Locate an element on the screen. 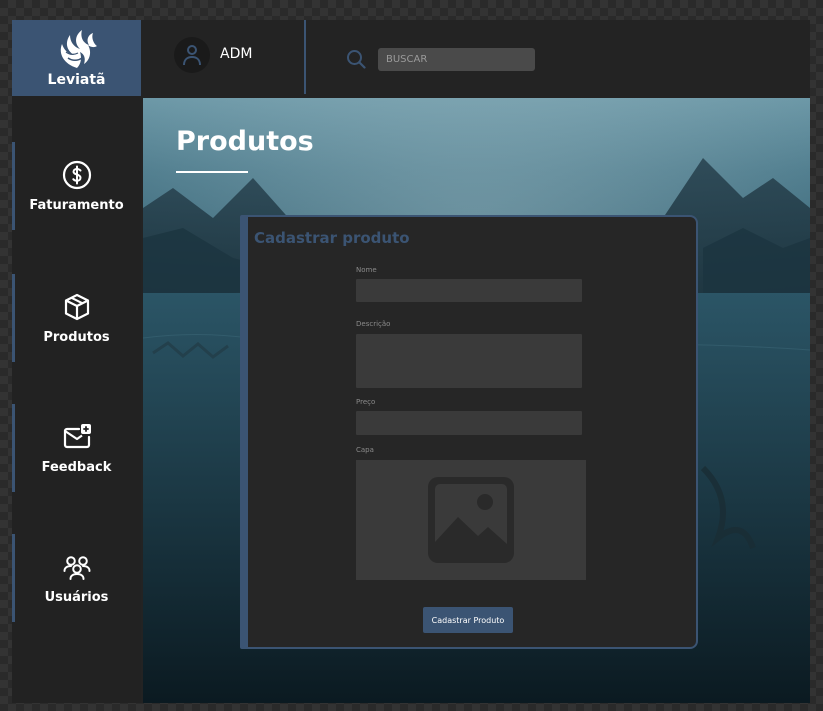 This screenshot has height=711, width=823. mail-plus-icon is located at coordinates (77, 435).